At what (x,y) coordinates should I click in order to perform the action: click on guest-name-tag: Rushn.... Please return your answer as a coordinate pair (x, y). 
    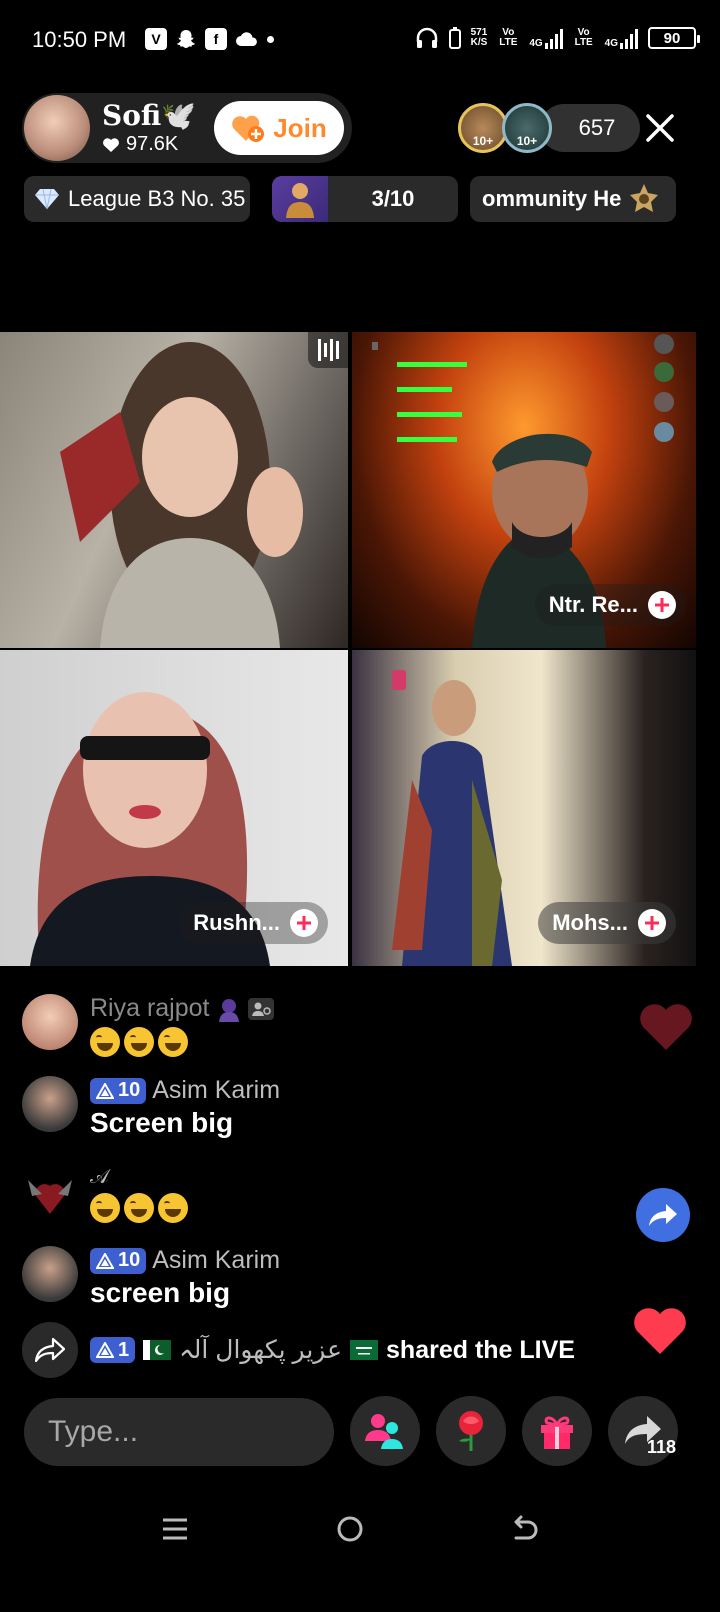
    Looking at the image, I should click on (253, 923).